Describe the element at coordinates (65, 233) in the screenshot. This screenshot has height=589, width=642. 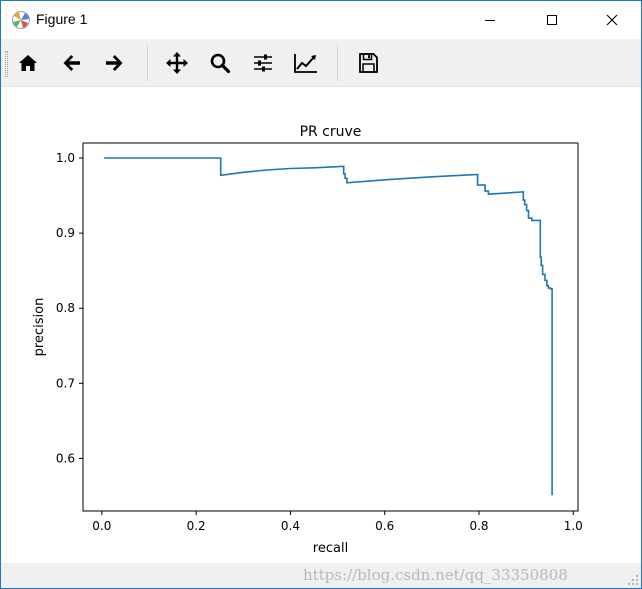
I see `y-tick-label: 0.9` at that location.